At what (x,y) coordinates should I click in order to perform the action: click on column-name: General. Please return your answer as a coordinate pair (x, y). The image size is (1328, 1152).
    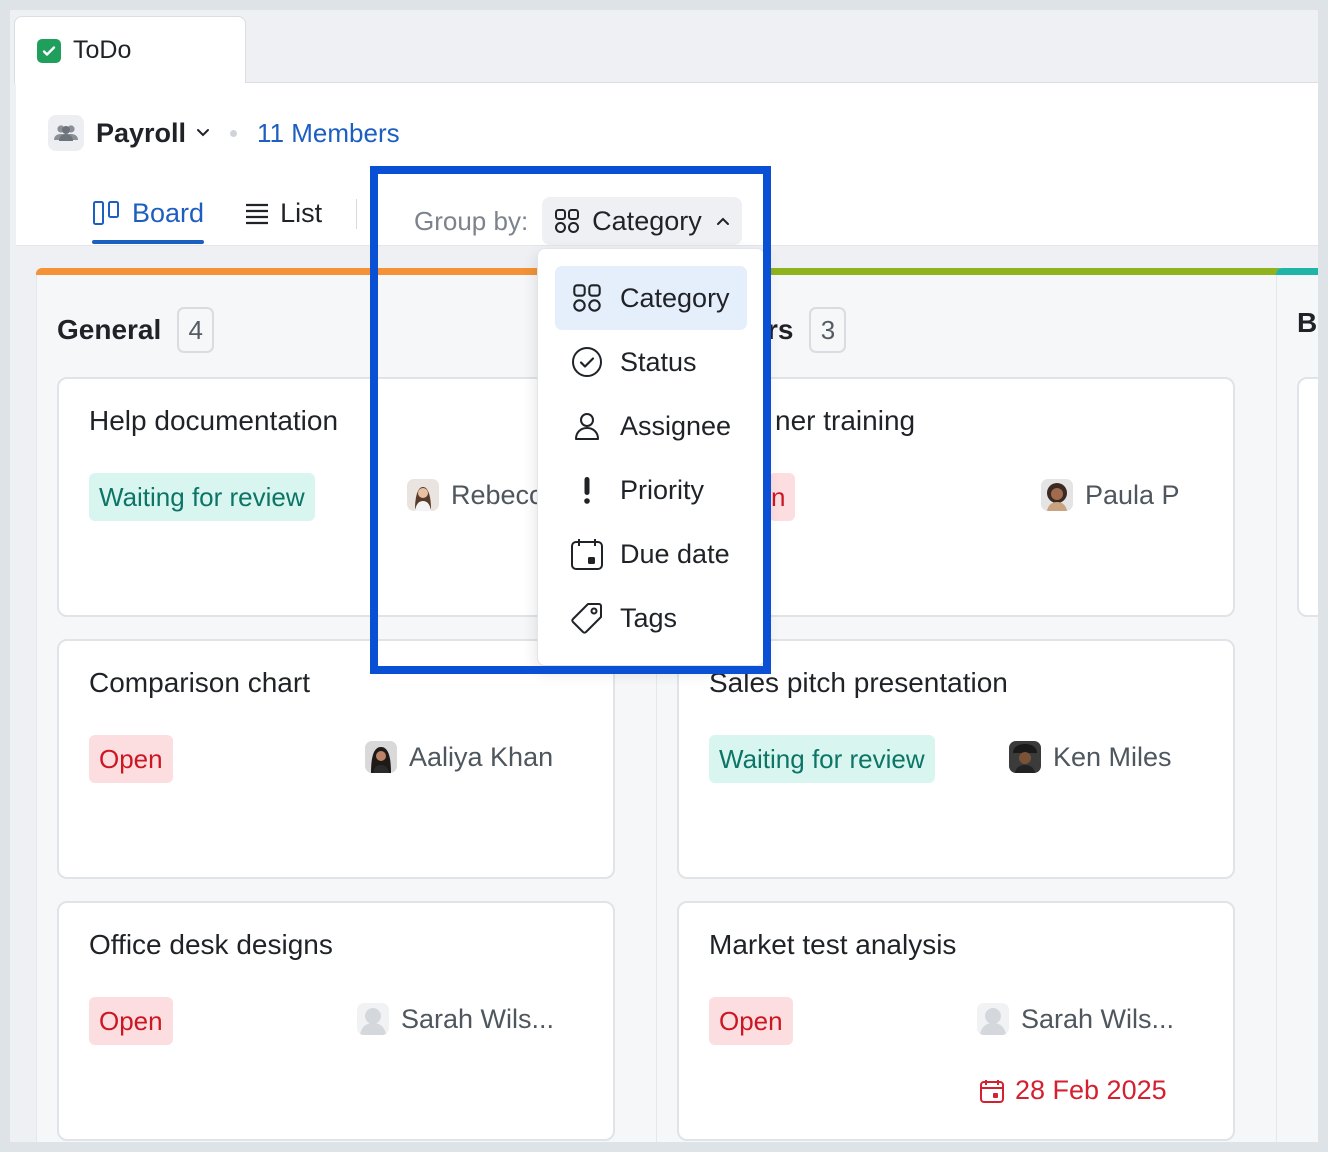
    Looking at the image, I should click on (109, 329).